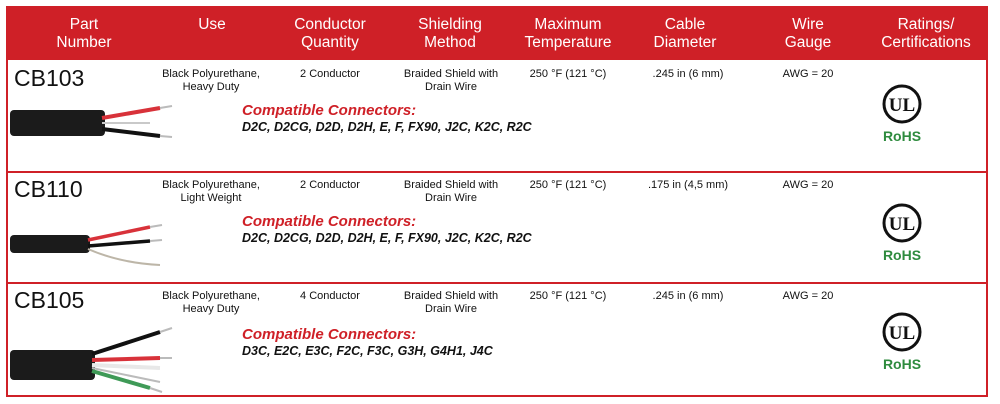 The image size is (1000, 404). What do you see at coordinates (685, 33) in the screenshot?
I see `header-cable-diameter: Cable Diameter` at bounding box center [685, 33].